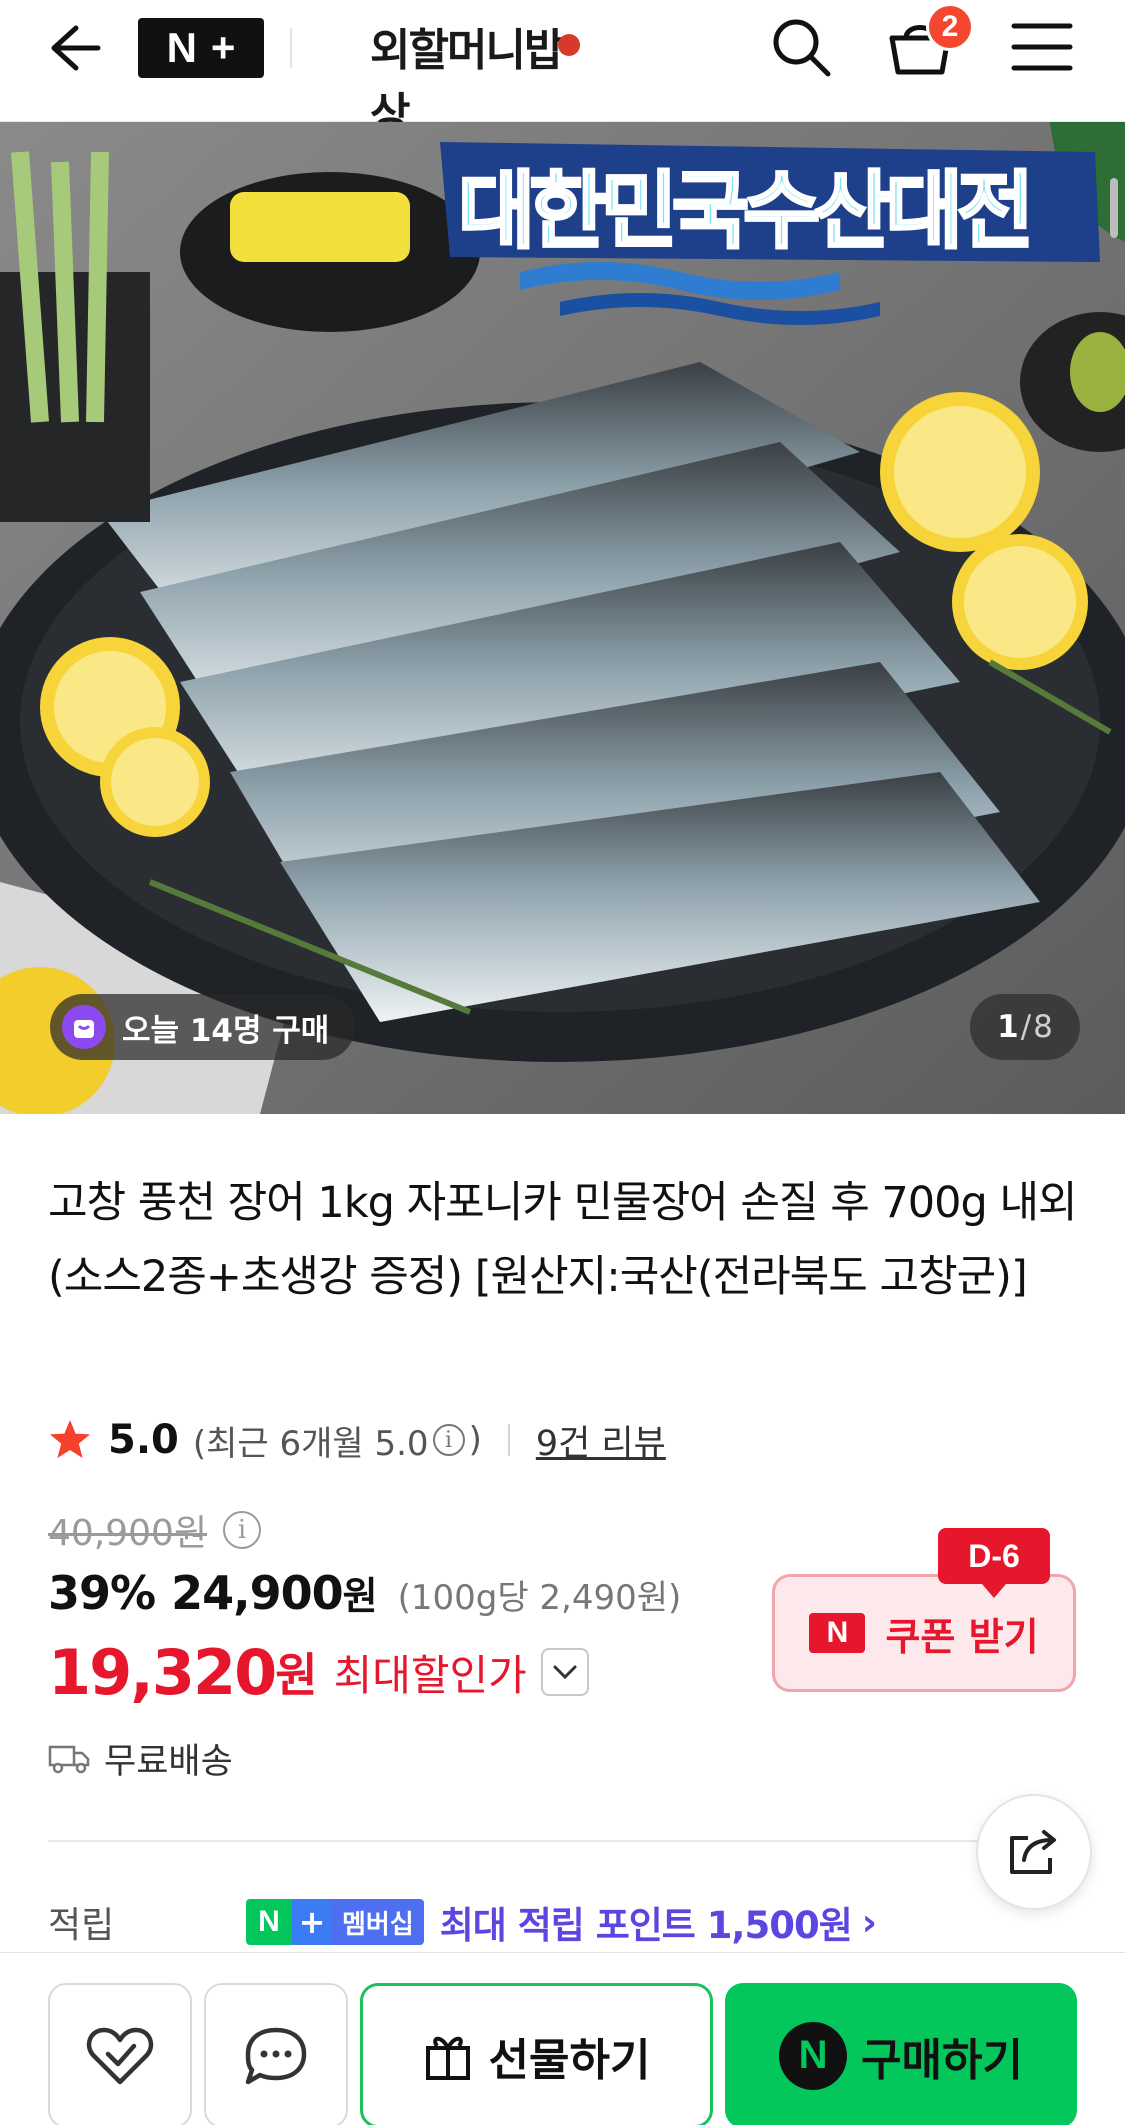  What do you see at coordinates (508, 1440) in the screenshot?
I see `rating-divider` at bounding box center [508, 1440].